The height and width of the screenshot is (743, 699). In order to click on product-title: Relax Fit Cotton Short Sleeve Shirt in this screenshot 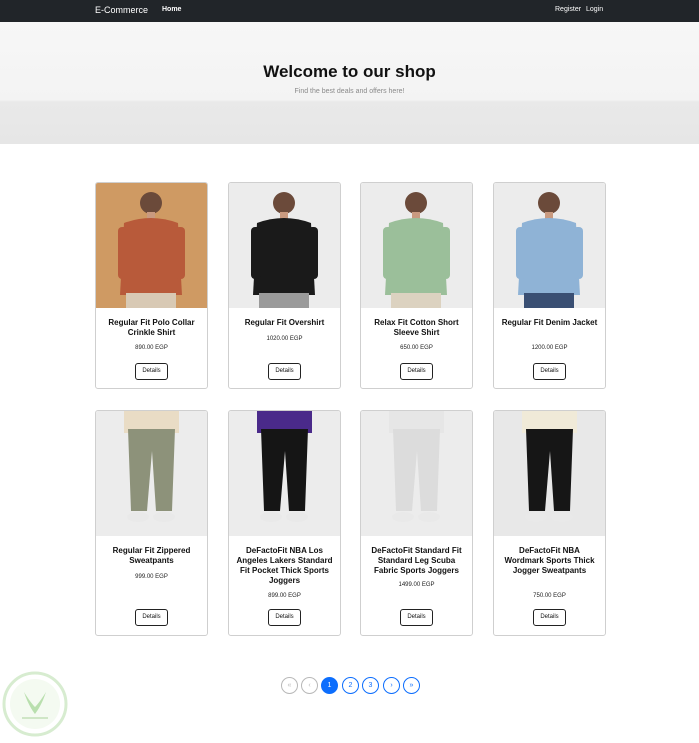, I will do `click(416, 327)`.